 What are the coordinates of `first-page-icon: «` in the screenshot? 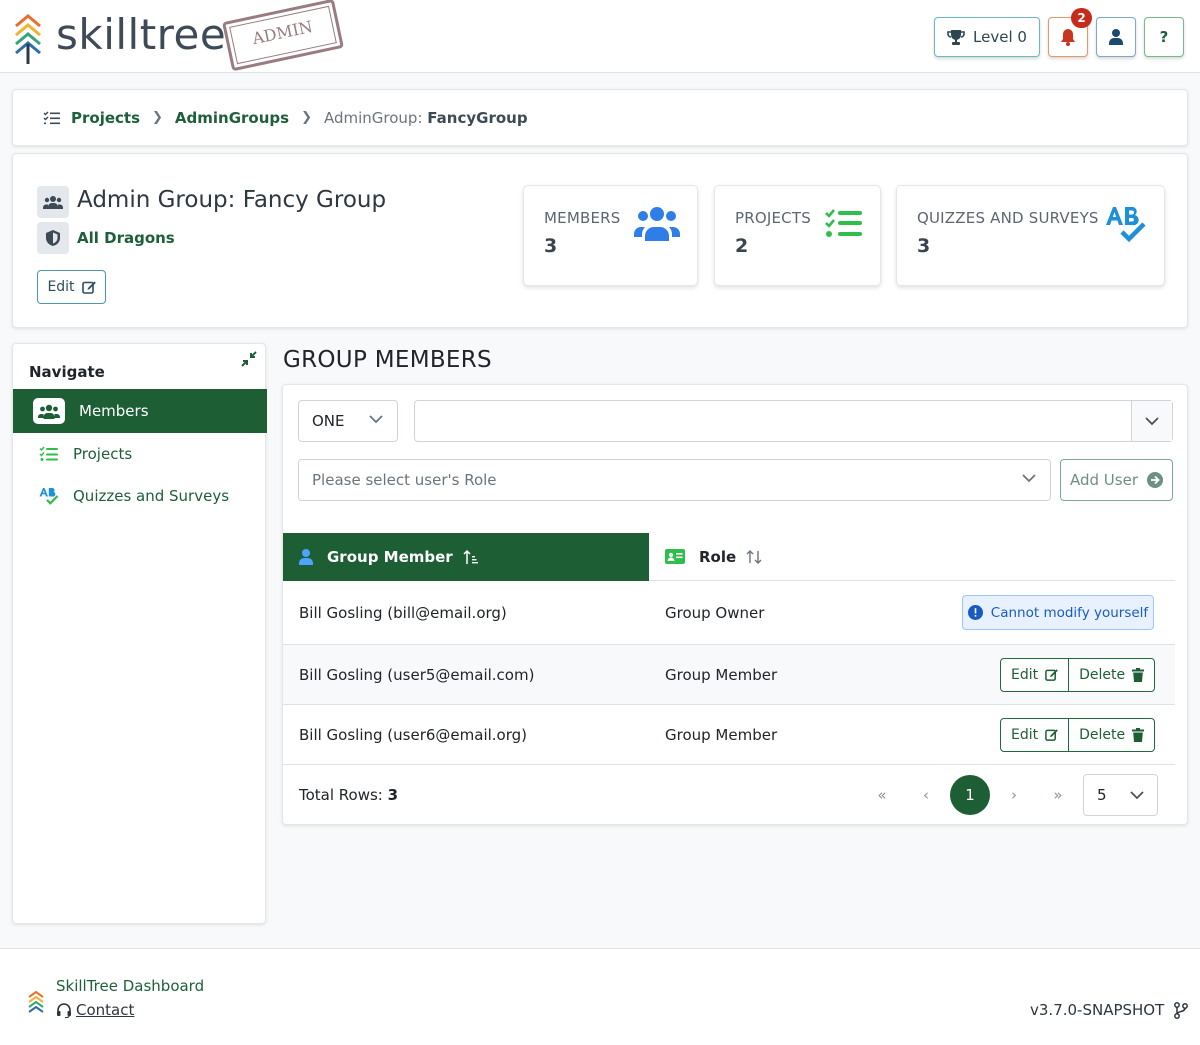 It's located at (882, 795).